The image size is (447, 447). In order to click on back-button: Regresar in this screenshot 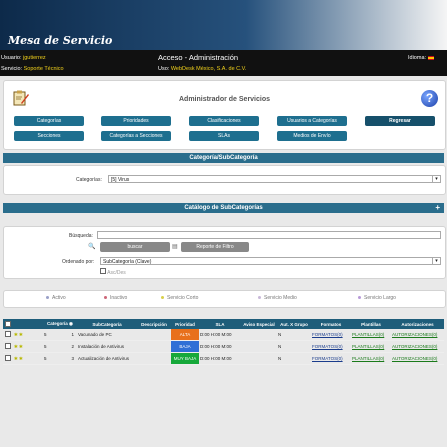, I will do `click(400, 121)`.